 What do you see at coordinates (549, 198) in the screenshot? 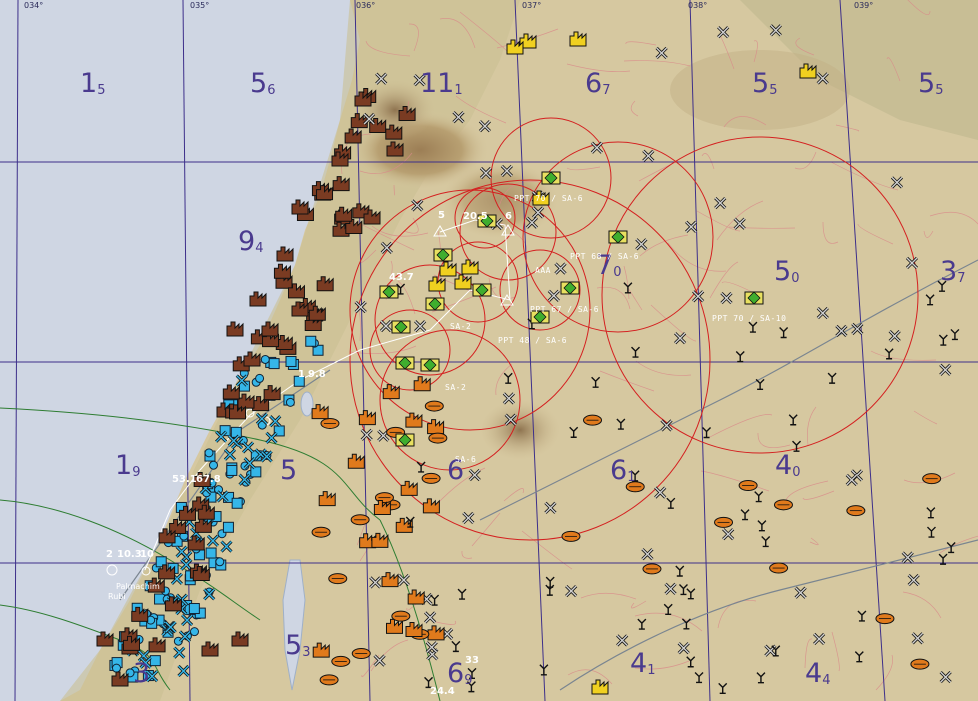
I see `sam-site-label: PPT 70 / SA-6` at bounding box center [549, 198].